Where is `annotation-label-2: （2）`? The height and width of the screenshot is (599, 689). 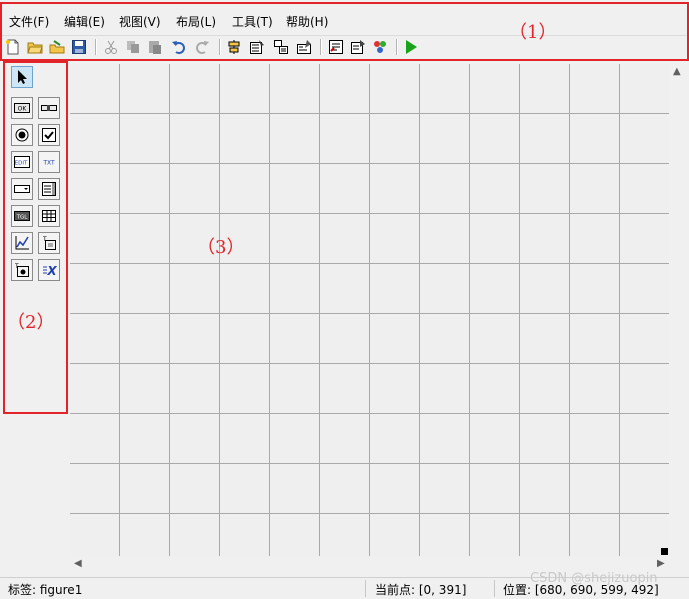 annotation-label-2: （2） is located at coordinates (31, 322).